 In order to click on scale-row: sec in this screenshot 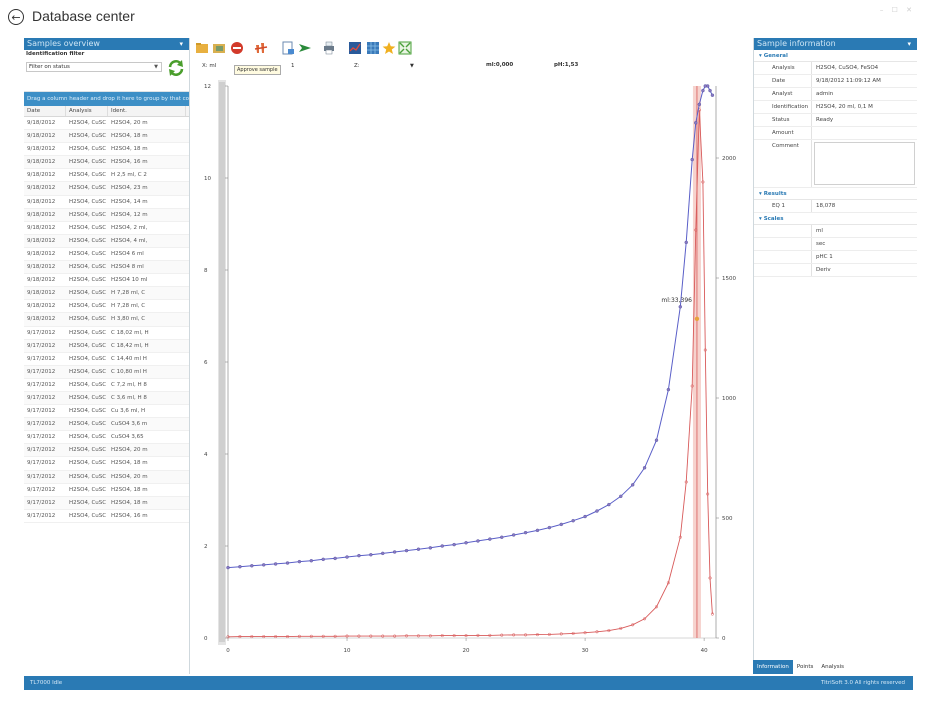, I will do `click(835, 244)`.